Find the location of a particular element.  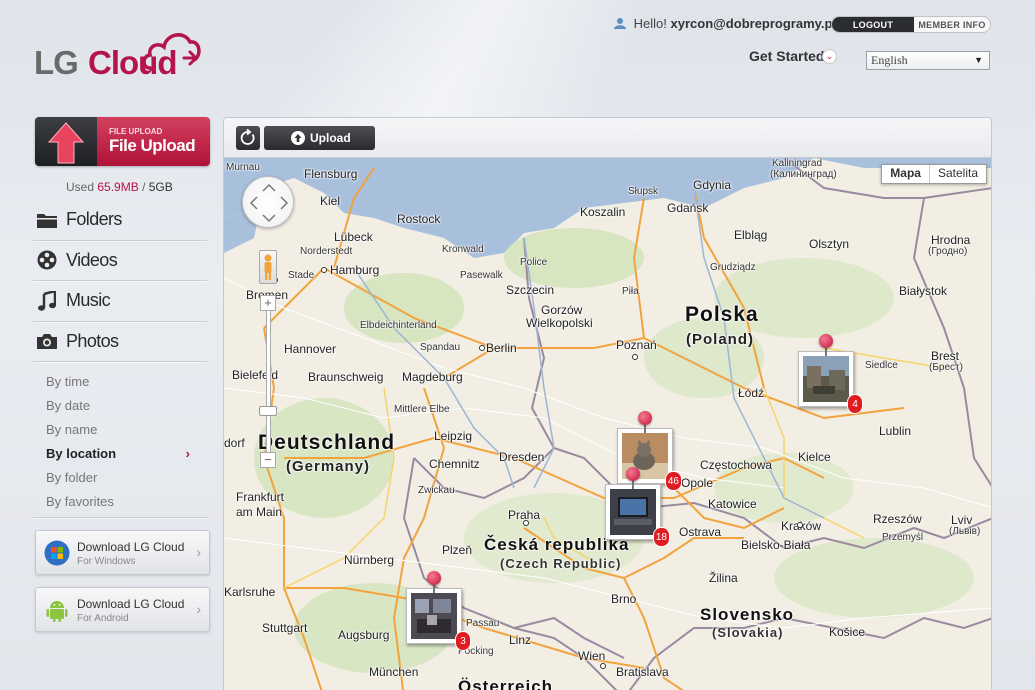

zoom-in-button: + is located at coordinates (268, 303).